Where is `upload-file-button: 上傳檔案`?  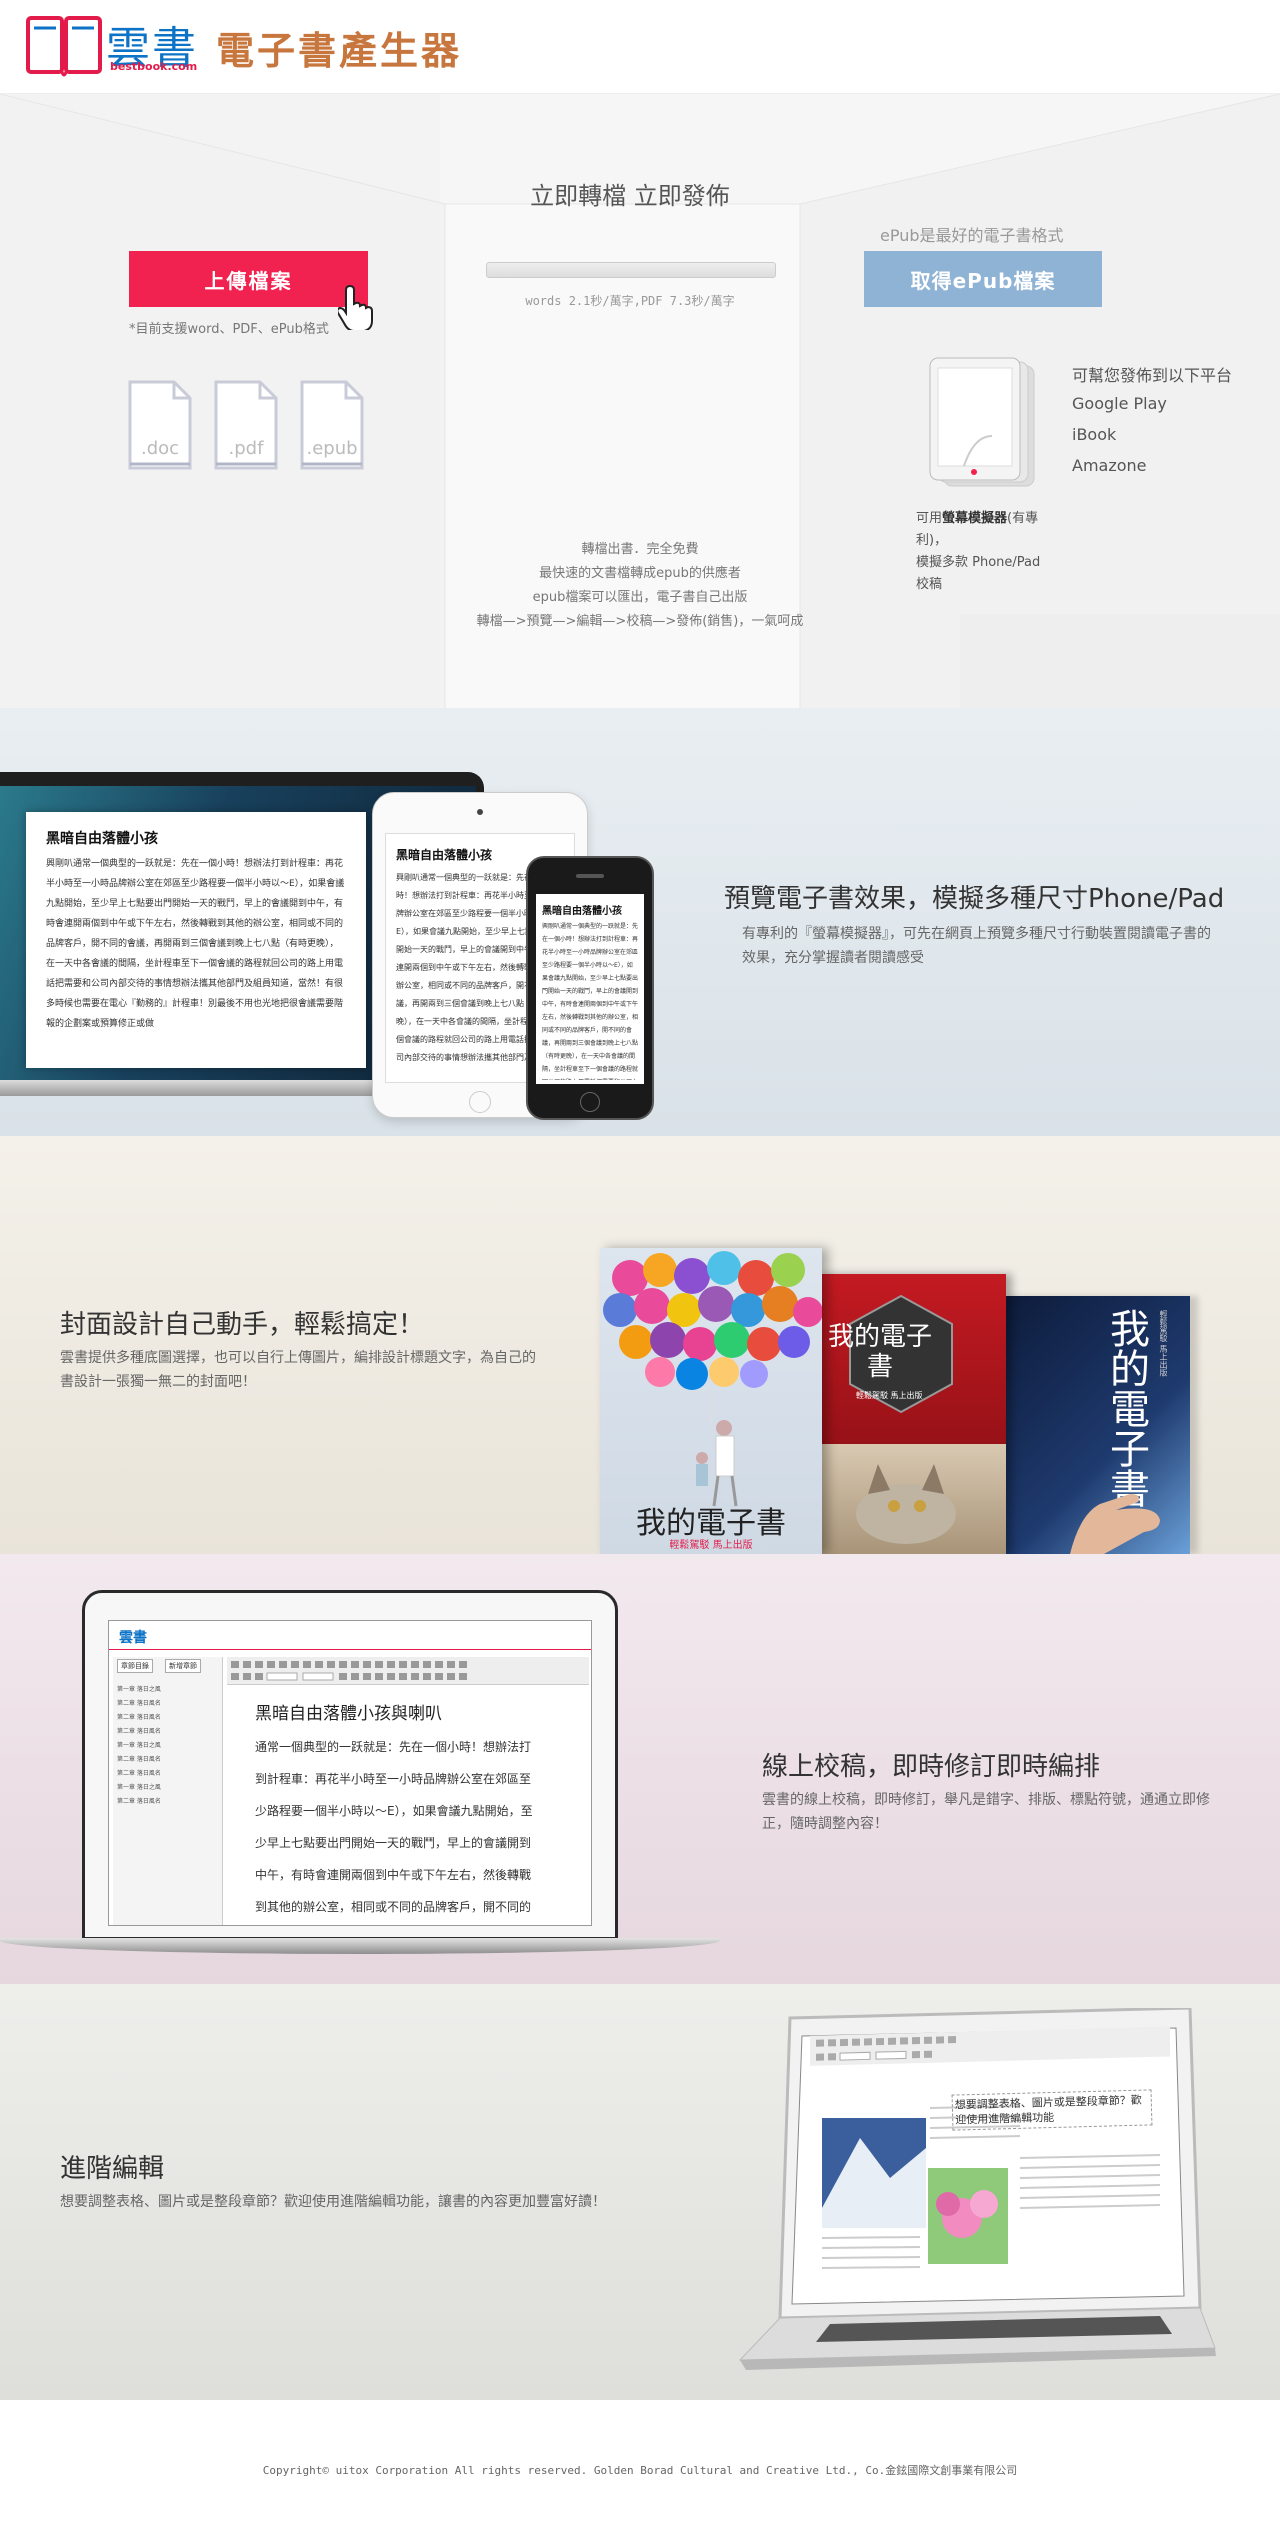 upload-file-button: 上傳檔案 is located at coordinates (248, 279).